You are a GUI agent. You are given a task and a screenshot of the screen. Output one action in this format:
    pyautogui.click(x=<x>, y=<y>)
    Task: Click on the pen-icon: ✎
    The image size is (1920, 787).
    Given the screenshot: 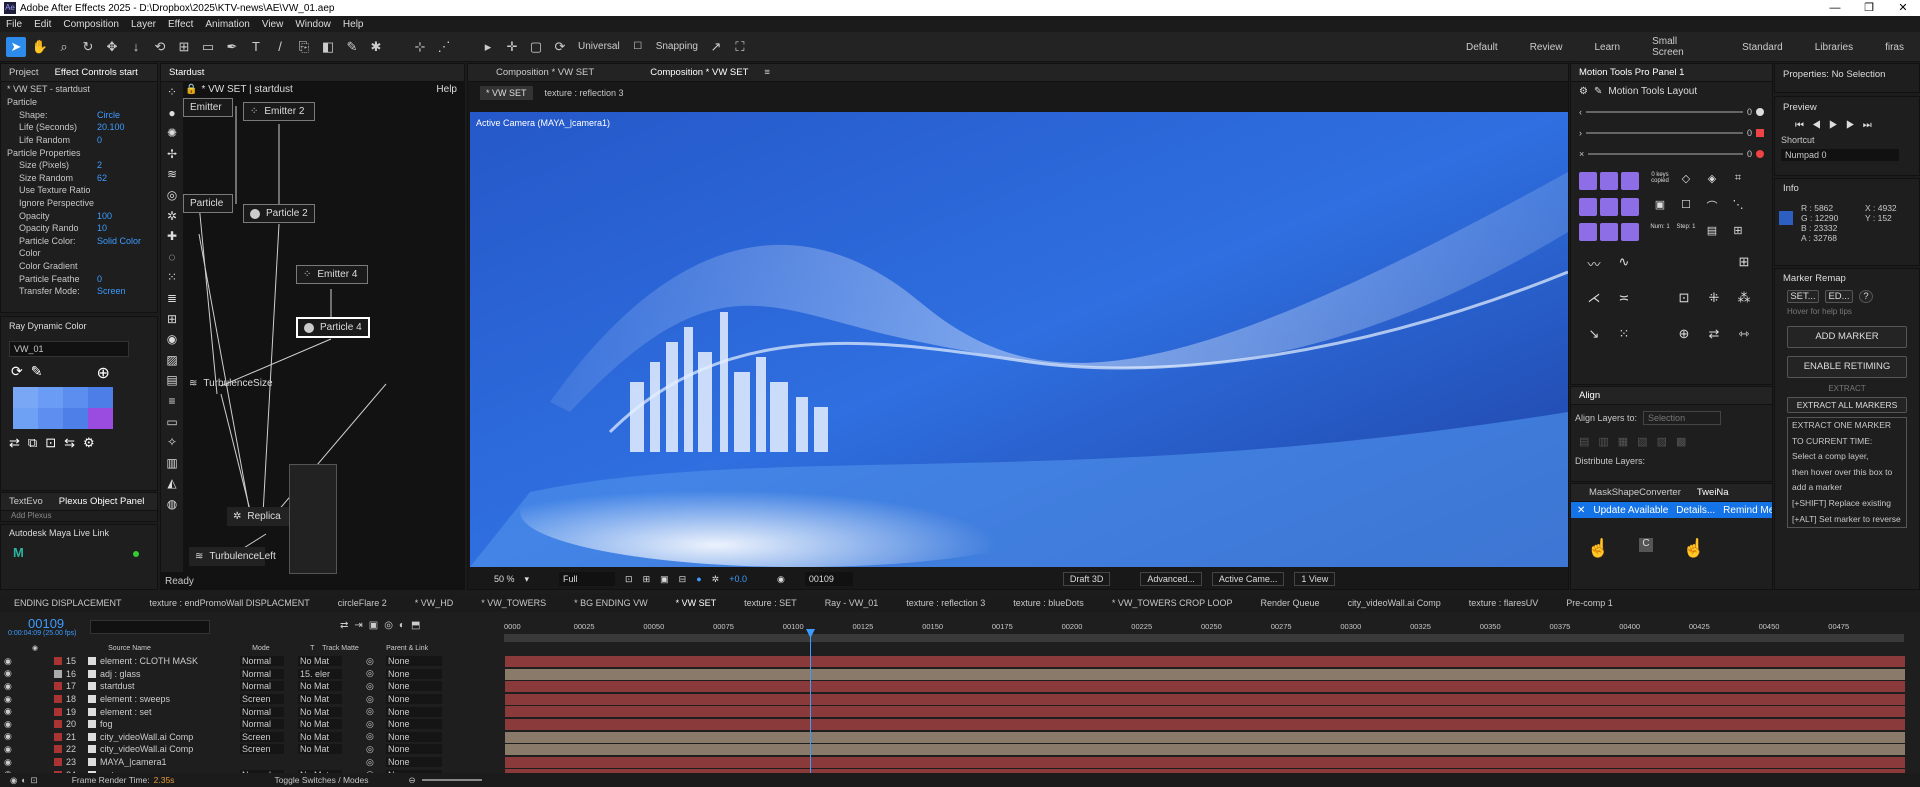 What is the action you would take?
    pyautogui.click(x=1598, y=91)
    